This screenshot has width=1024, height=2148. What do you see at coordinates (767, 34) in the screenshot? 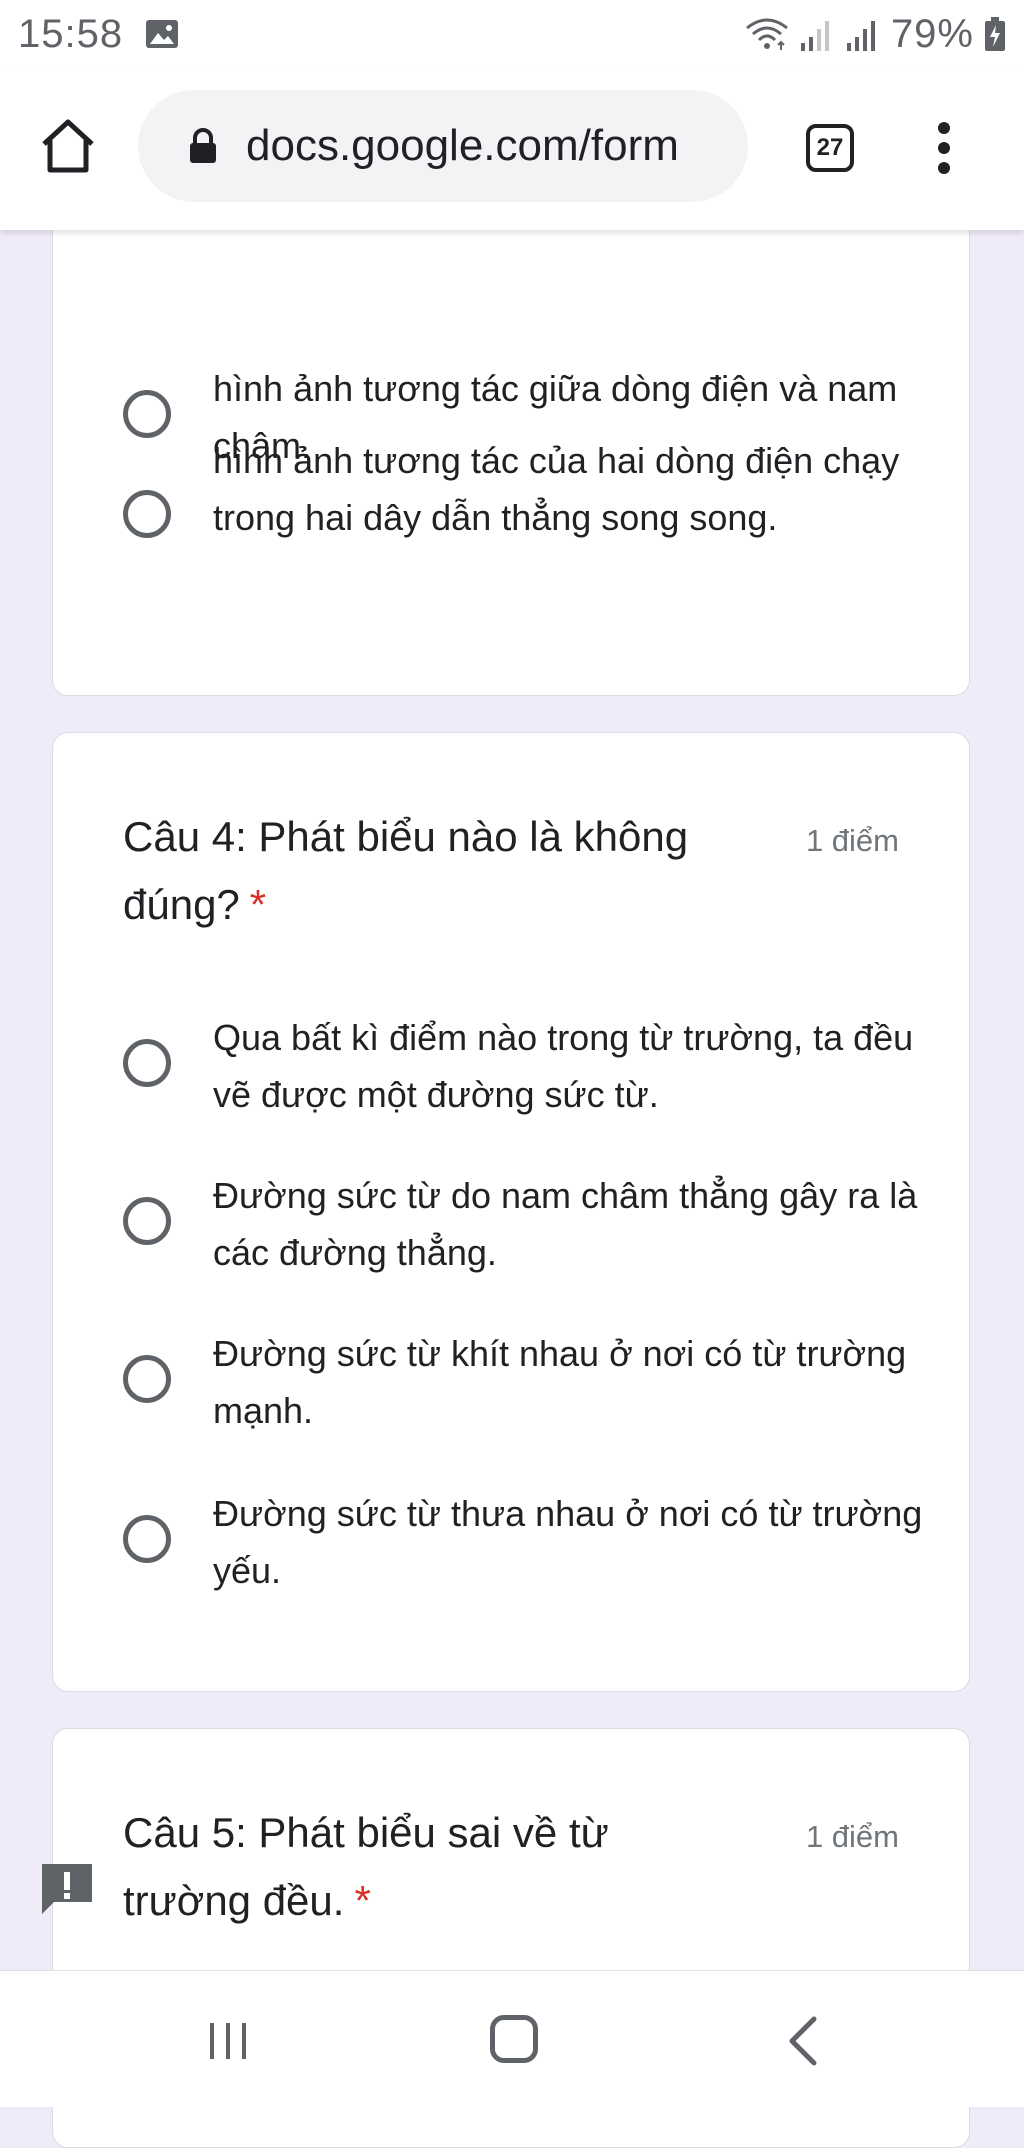
I see `wifi-icon` at bounding box center [767, 34].